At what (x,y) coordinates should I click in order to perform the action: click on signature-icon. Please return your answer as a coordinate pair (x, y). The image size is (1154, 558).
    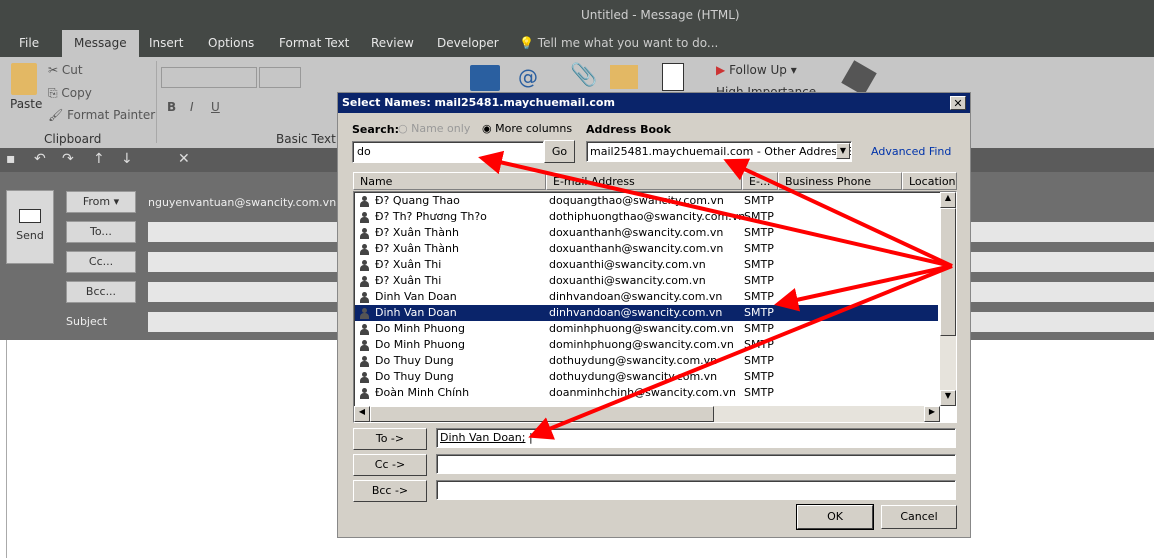
    Looking at the image, I should click on (673, 77).